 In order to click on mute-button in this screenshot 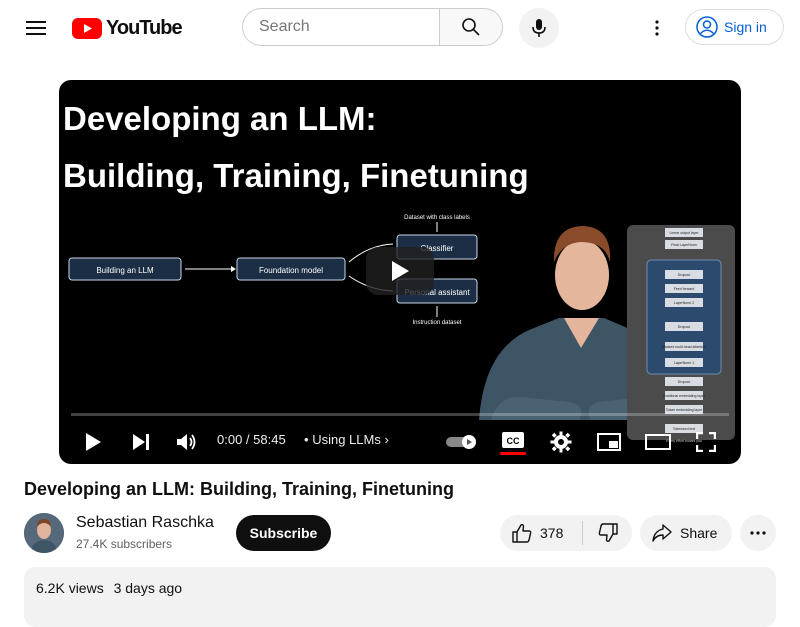, I will do `click(187, 442)`.